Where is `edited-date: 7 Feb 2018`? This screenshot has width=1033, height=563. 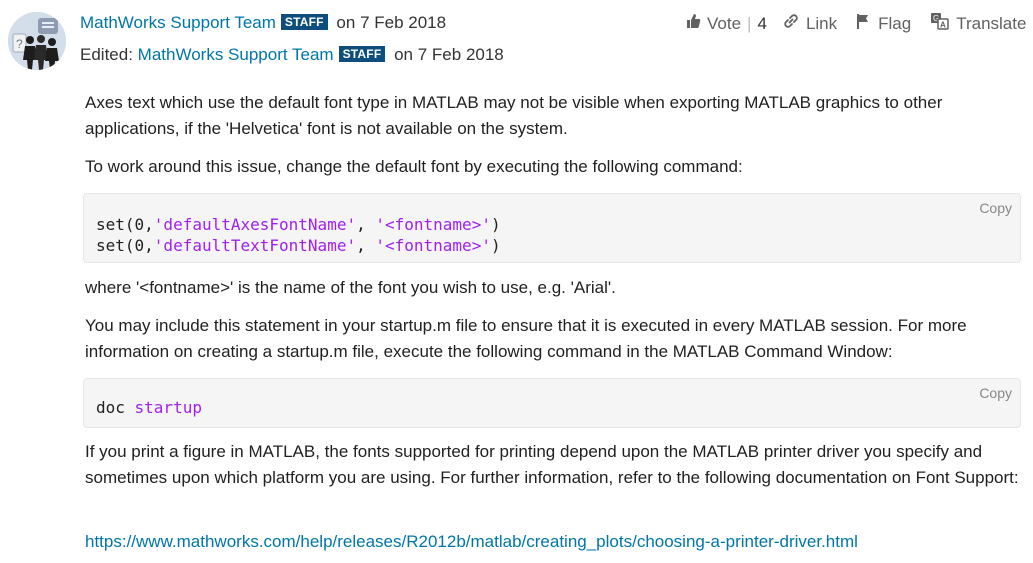 edited-date: 7 Feb 2018 is located at coordinates (460, 54).